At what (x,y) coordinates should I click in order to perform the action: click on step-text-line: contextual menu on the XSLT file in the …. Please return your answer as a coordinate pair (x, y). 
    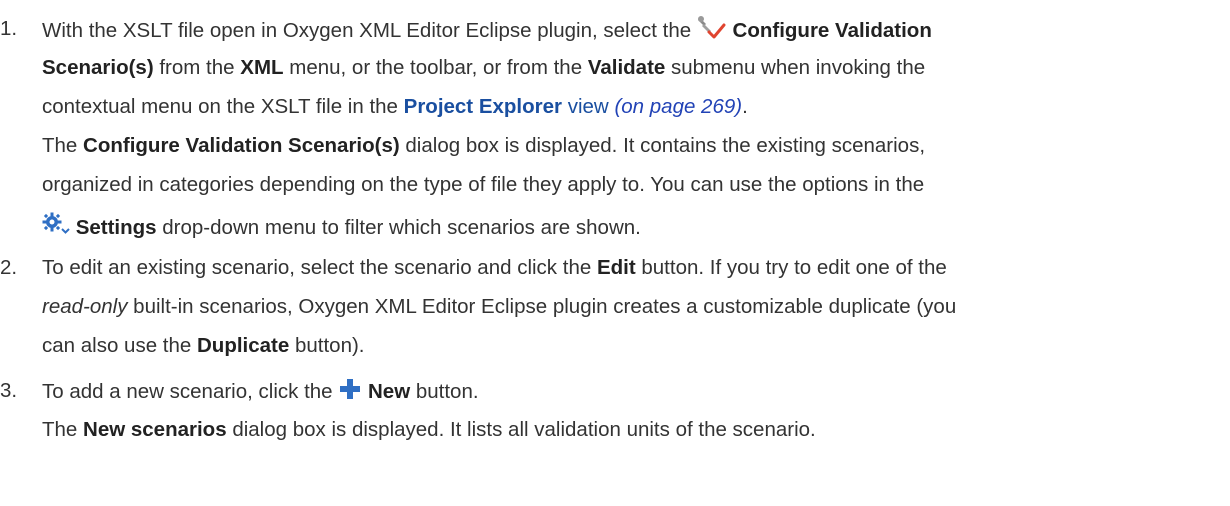
    Looking at the image, I should click on (395, 106).